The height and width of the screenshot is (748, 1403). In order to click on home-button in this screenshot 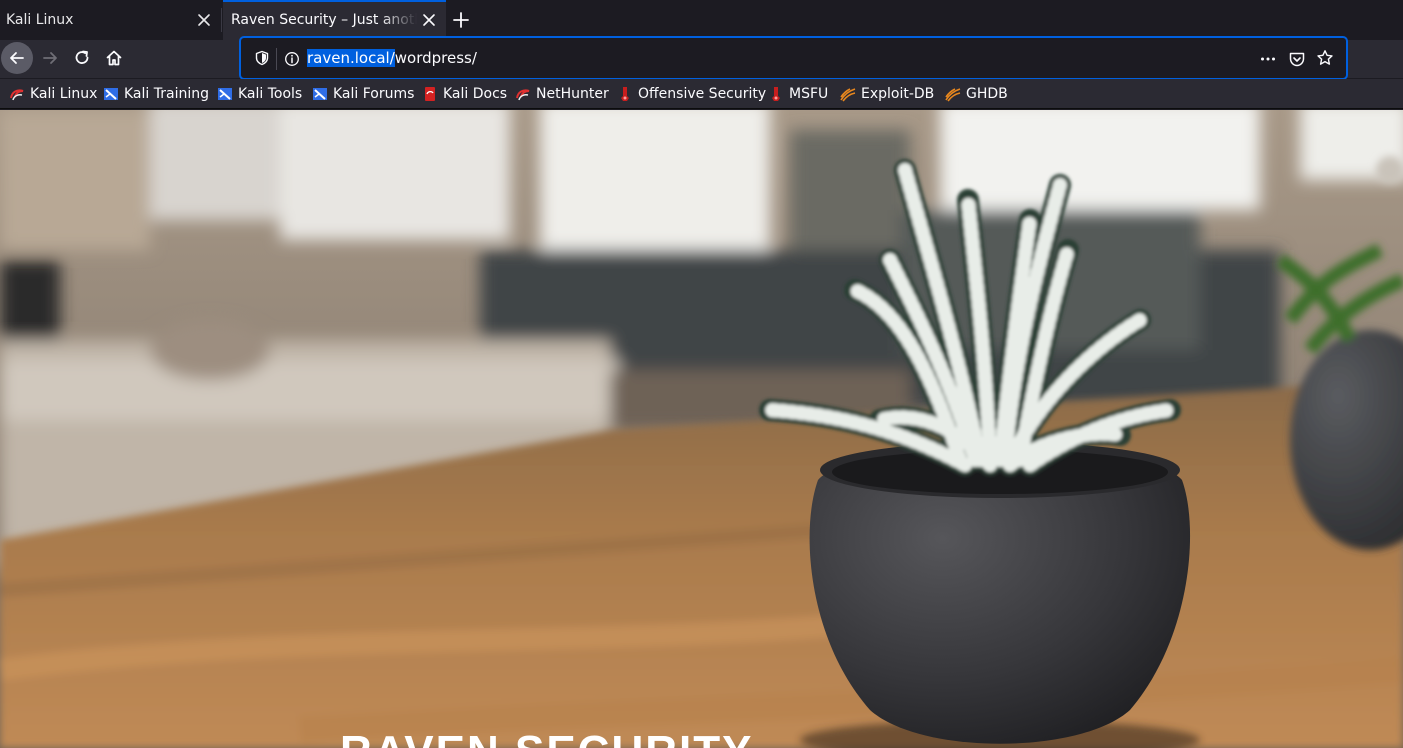, I will do `click(114, 58)`.